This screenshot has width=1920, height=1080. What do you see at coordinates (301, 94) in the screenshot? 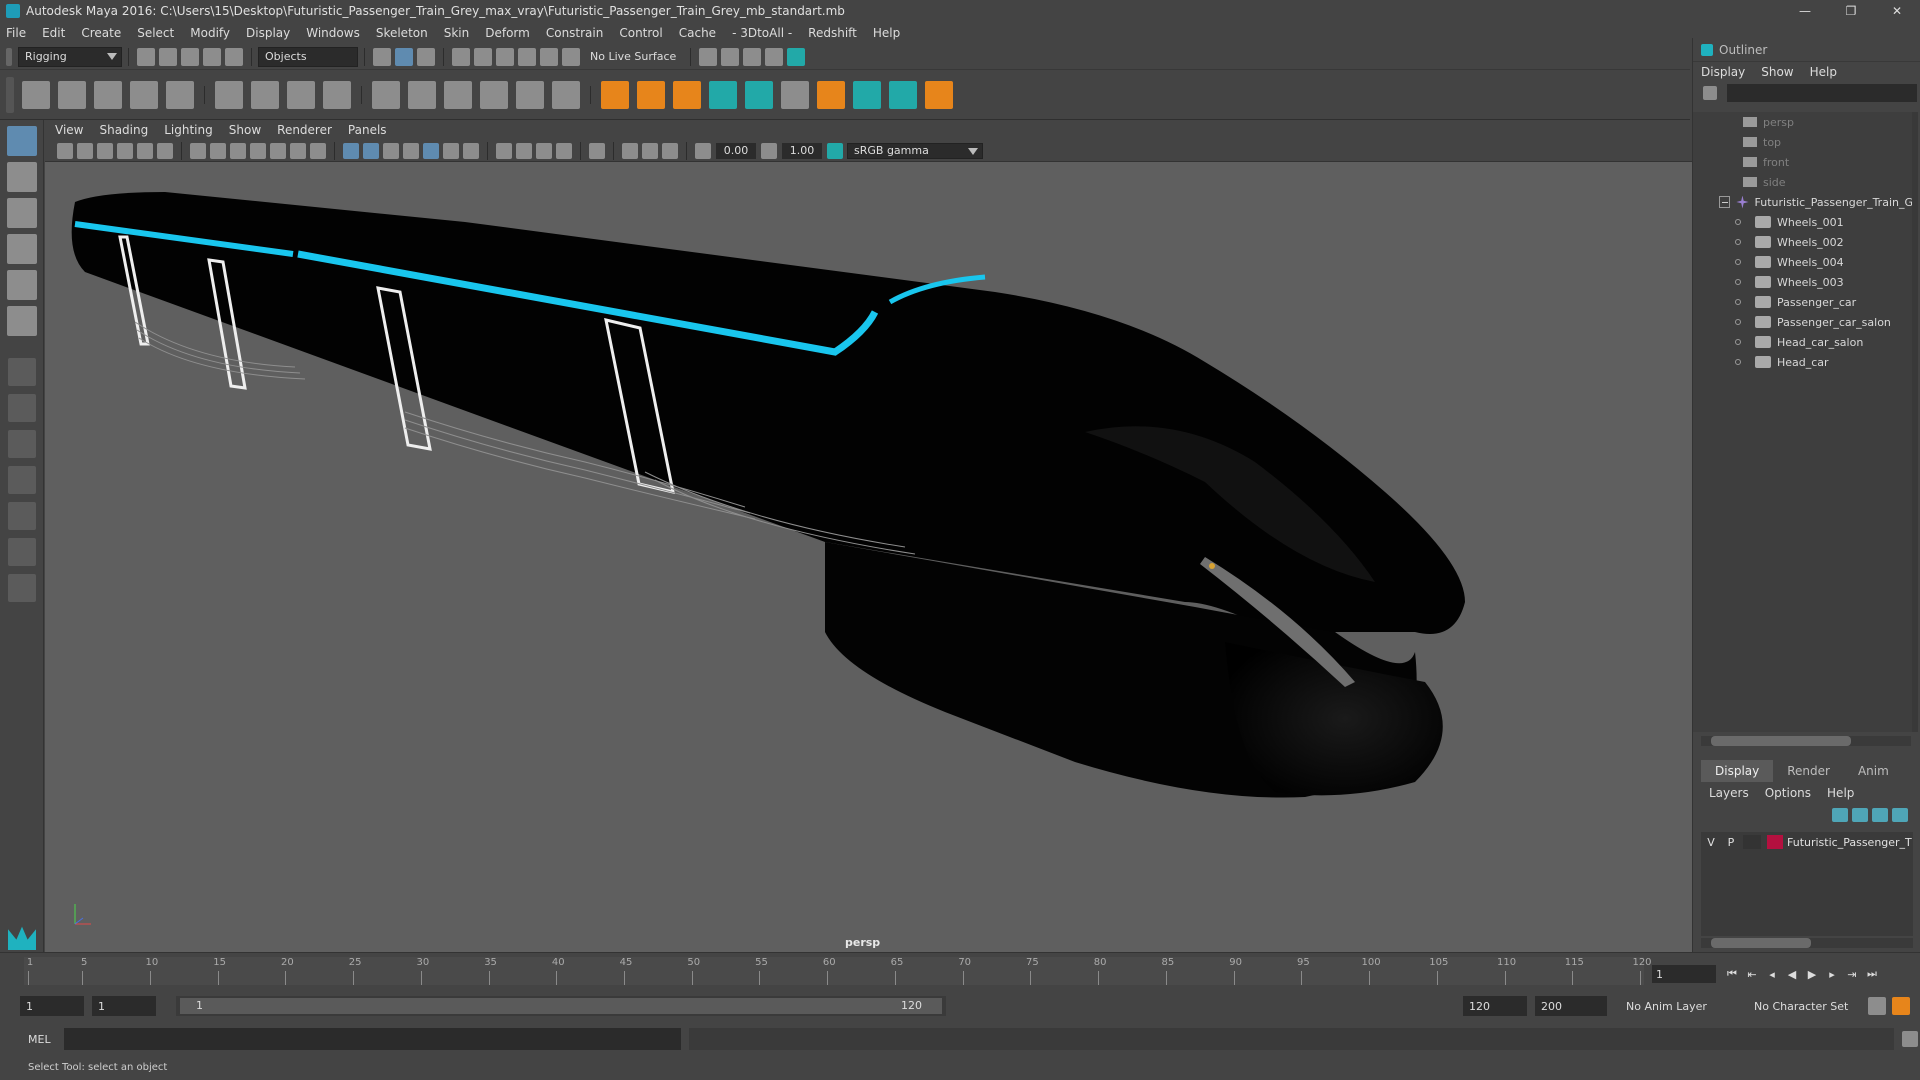
I see `lattice-icon` at bounding box center [301, 94].